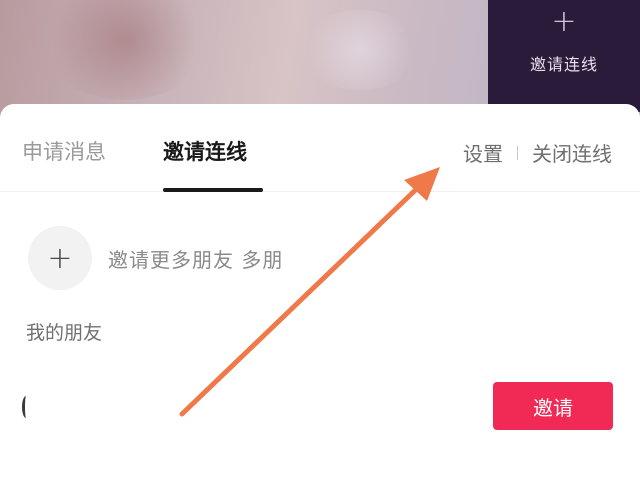 The image size is (640, 480). Describe the element at coordinates (64, 151) in the screenshot. I see `tab-apply-messages: 申请消息` at that location.